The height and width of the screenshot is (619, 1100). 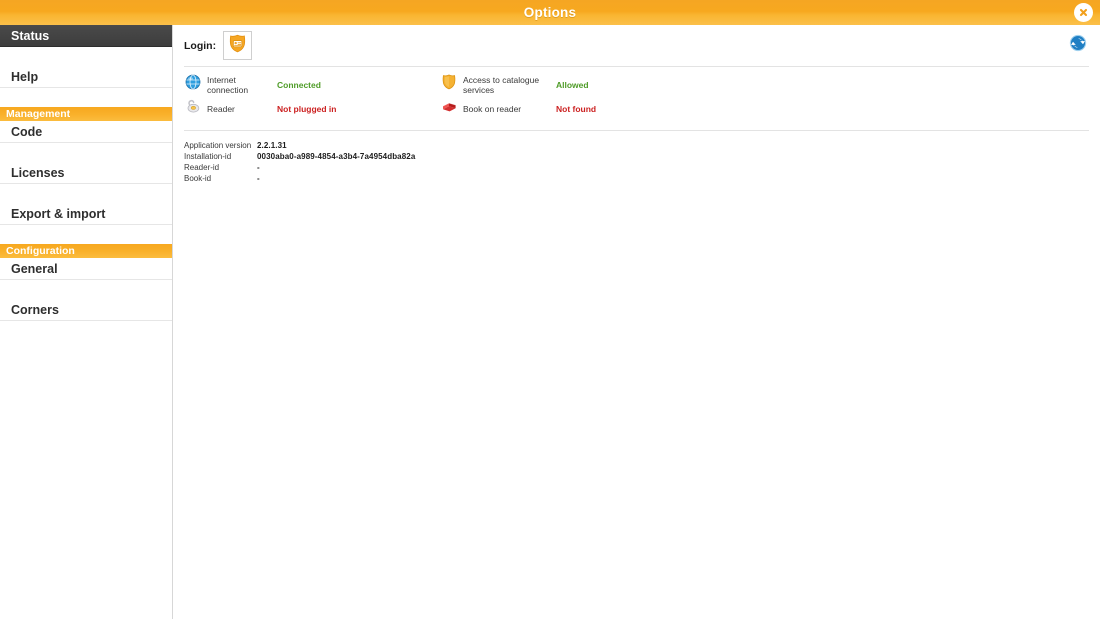 I want to click on sidebar-item-code: Code, so click(x=86, y=132).